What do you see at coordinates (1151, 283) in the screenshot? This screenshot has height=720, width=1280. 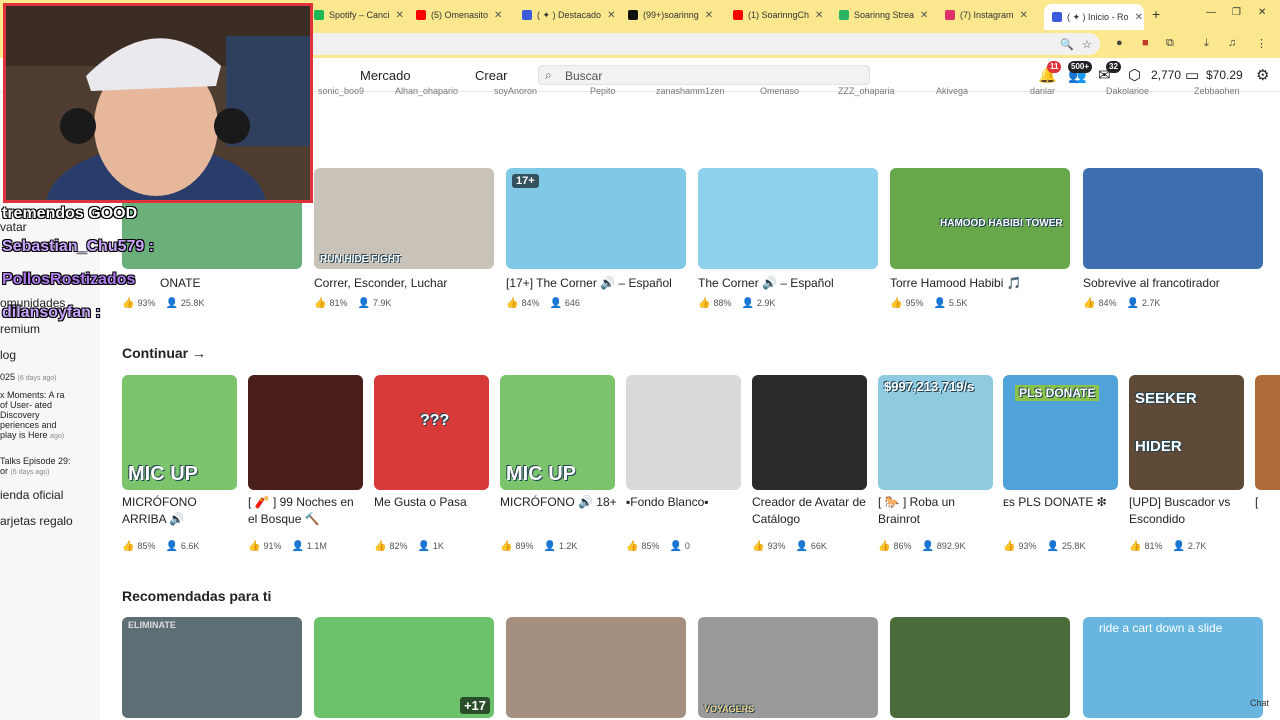 I see `game-title: Sobrevive al francotirador` at bounding box center [1151, 283].